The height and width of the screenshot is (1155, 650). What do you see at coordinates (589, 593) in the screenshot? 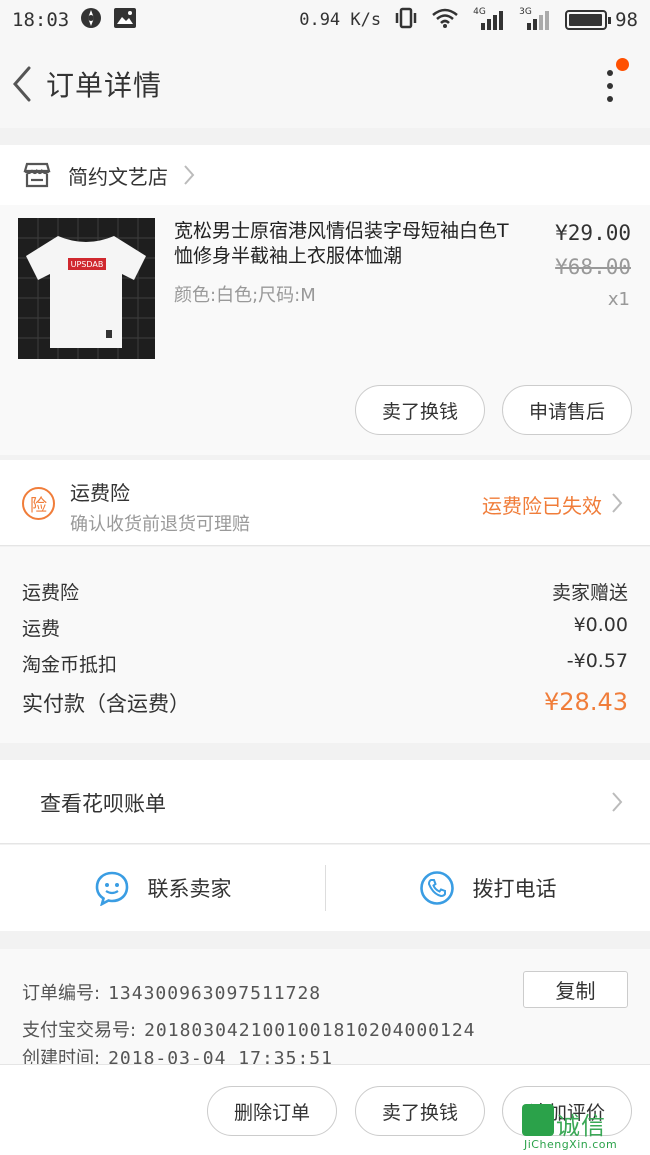
I see `fee-value: 卖家赠送` at bounding box center [589, 593].